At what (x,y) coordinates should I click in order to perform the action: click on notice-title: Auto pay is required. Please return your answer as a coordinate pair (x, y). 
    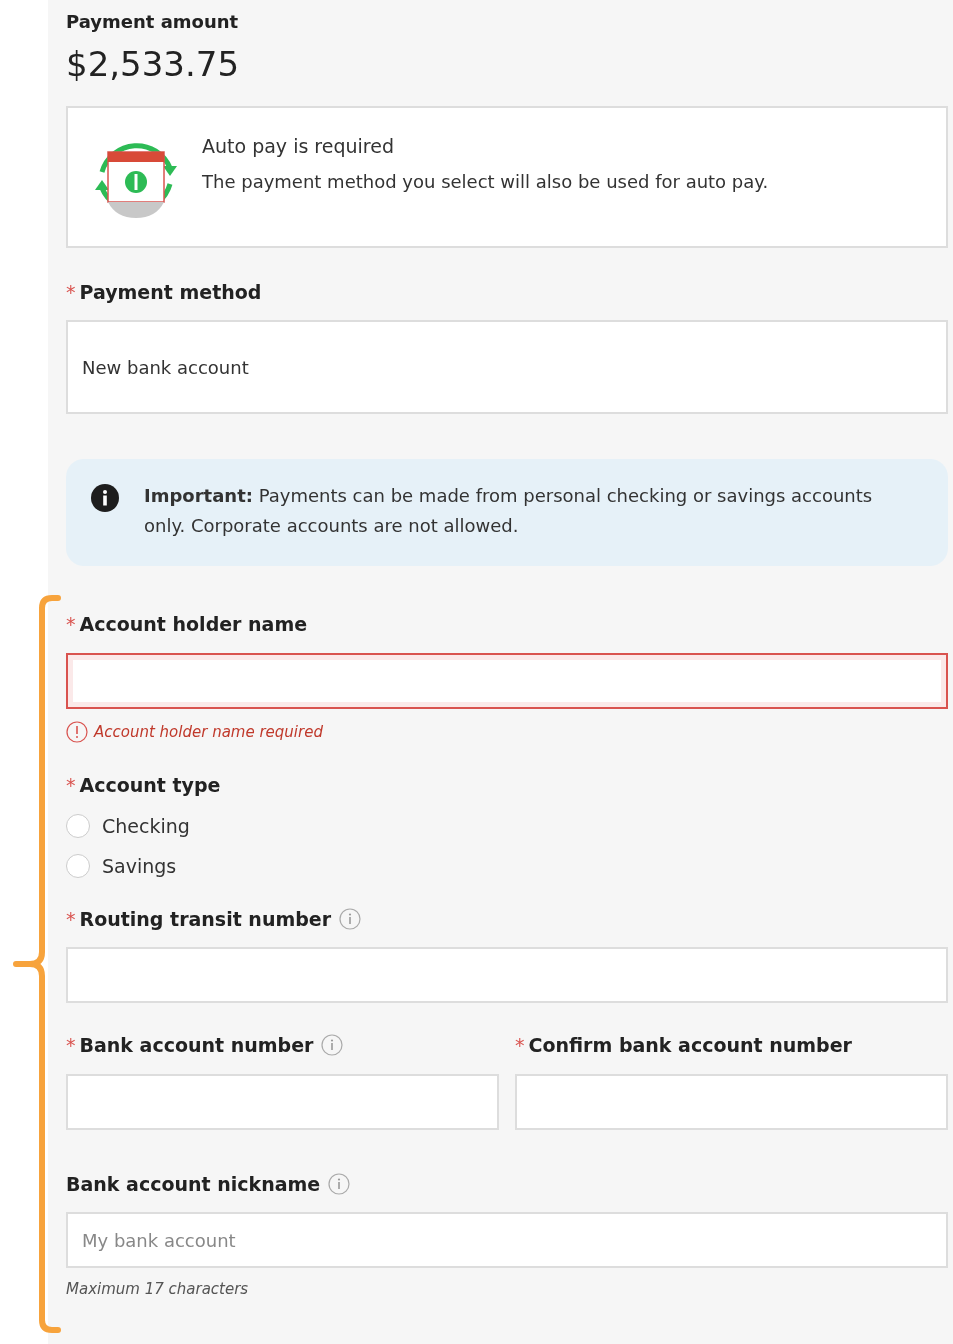
    Looking at the image, I should click on (298, 146).